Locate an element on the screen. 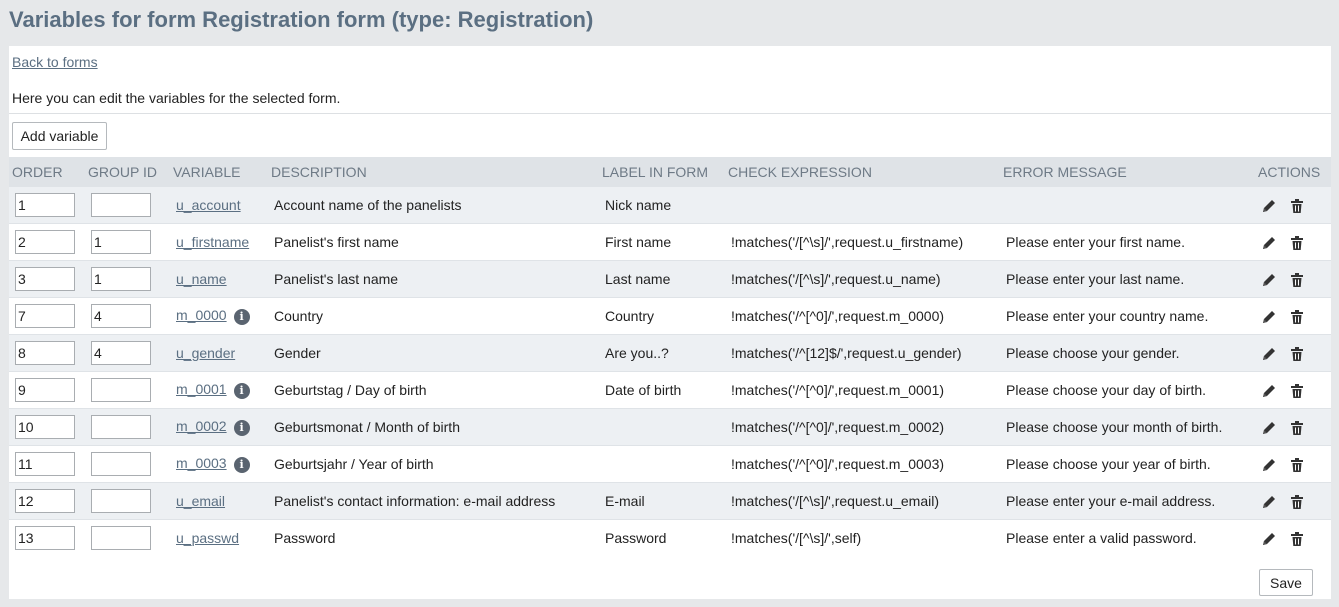 This screenshot has width=1339, height=607. variable-link: m_0002 is located at coordinates (201, 426).